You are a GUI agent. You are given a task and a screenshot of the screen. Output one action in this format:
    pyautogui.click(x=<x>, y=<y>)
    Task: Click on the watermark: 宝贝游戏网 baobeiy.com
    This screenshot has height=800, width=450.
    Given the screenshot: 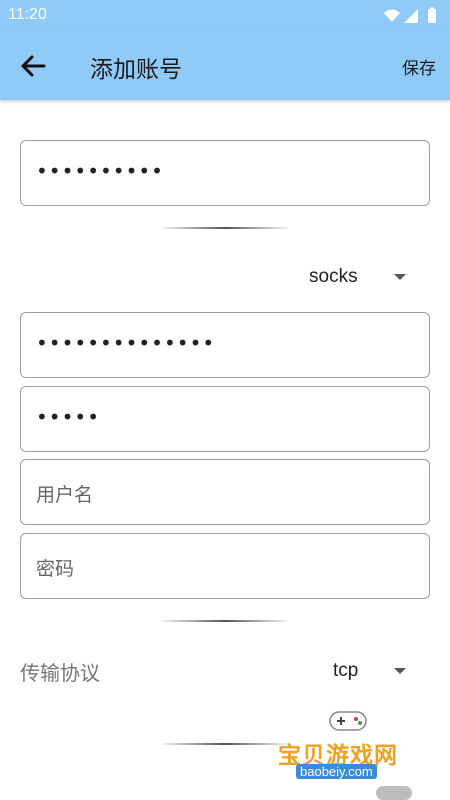 What is the action you would take?
    pyautogui.click(x=350, y=751)
    